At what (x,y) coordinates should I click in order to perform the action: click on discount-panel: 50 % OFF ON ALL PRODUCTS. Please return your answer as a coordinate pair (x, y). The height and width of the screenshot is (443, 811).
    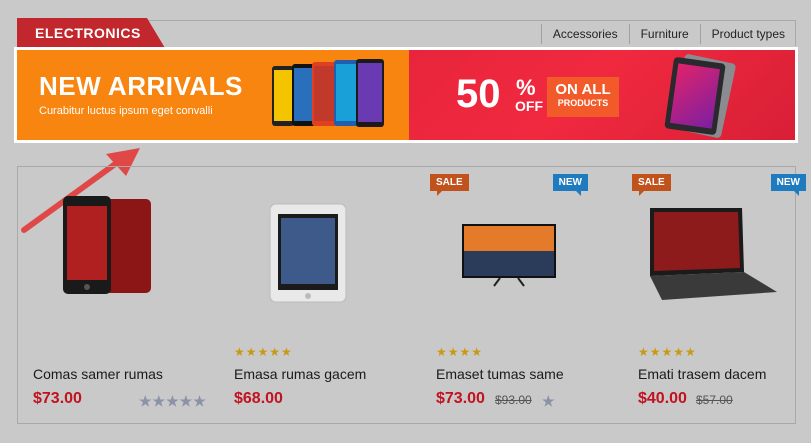
    Looking at the image, I should click on (602, 95).